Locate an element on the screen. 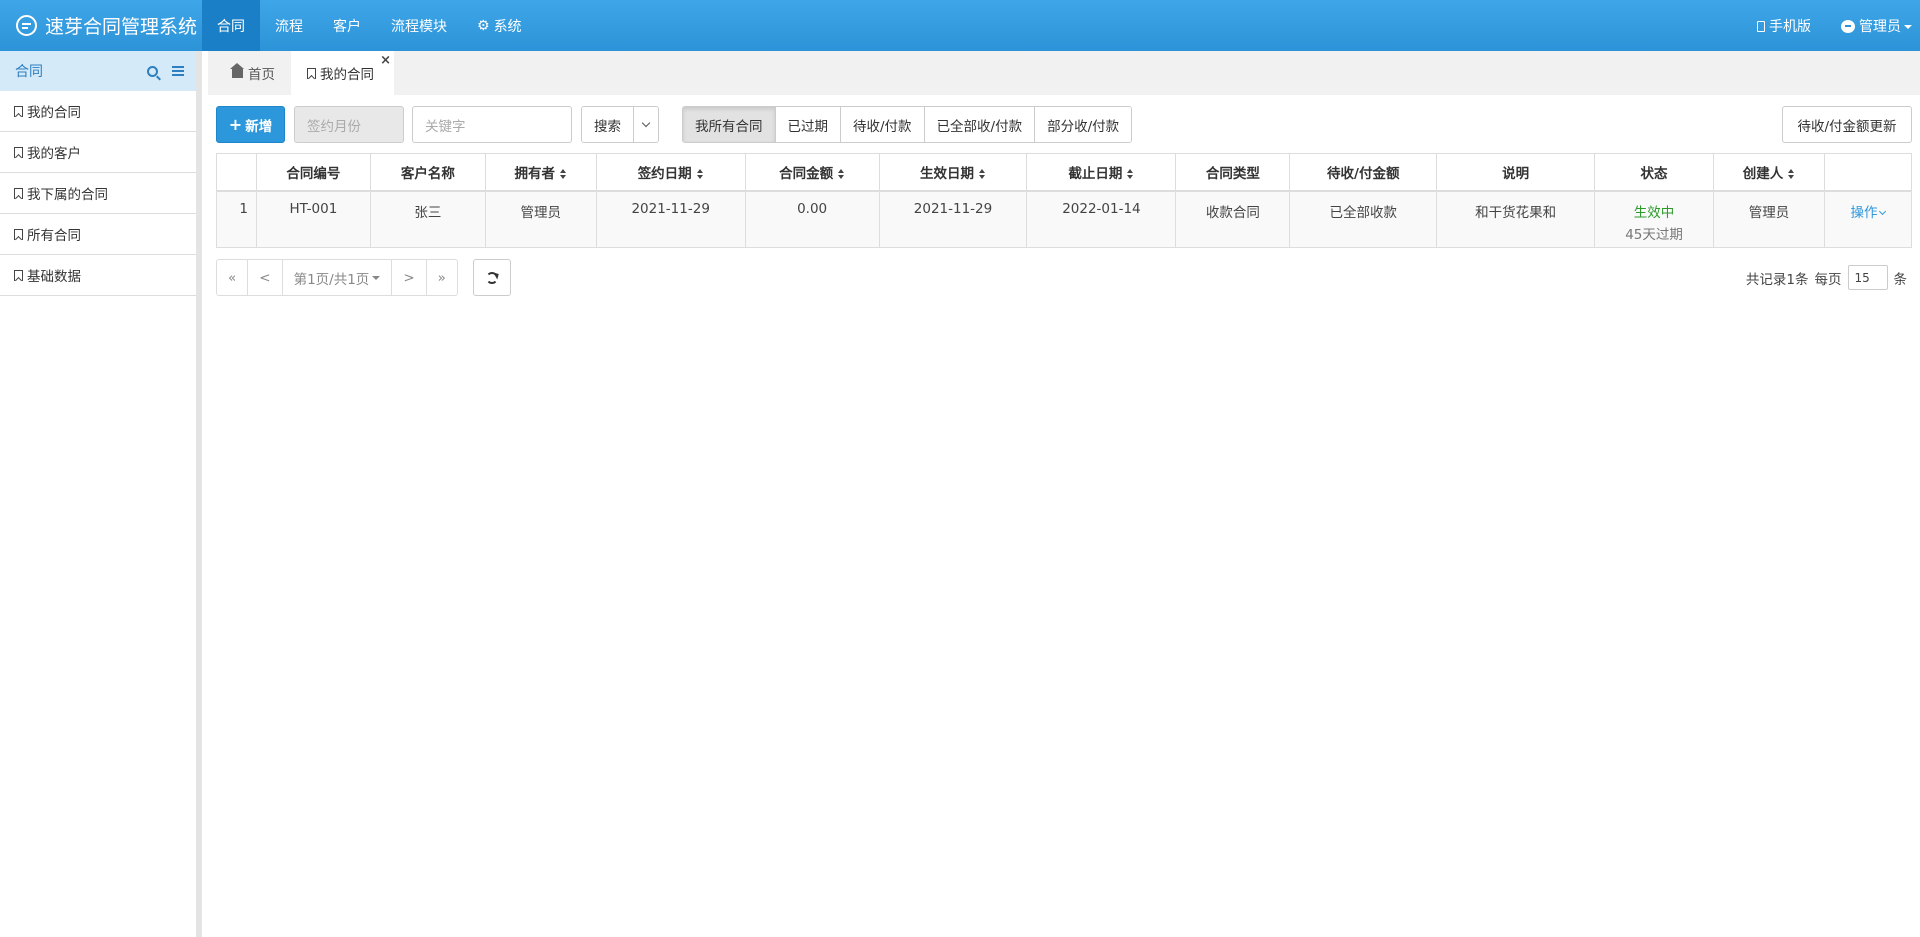  header-label: 说明 is located at coordinates (1516, 173).